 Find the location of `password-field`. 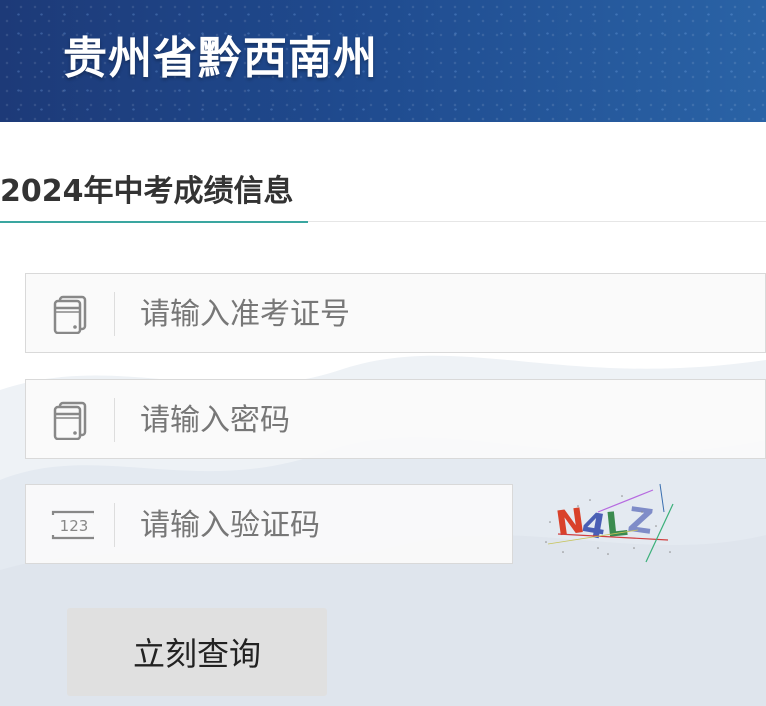

password-field is located at coordinates (395, 419).